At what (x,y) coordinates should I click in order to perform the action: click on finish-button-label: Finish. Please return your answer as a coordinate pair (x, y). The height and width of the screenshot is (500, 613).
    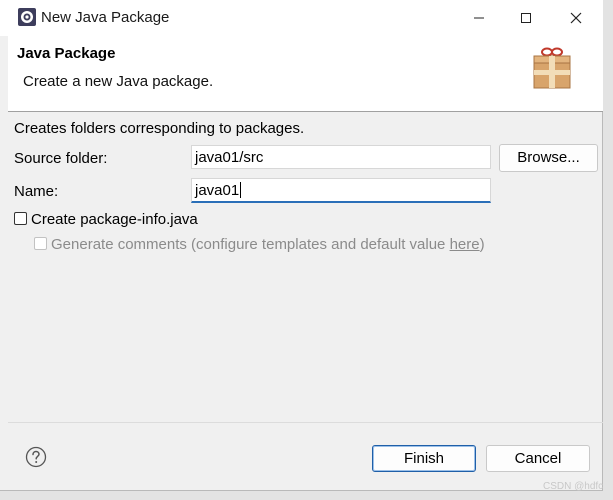
    Looking at the image, I should click on (423, 458).